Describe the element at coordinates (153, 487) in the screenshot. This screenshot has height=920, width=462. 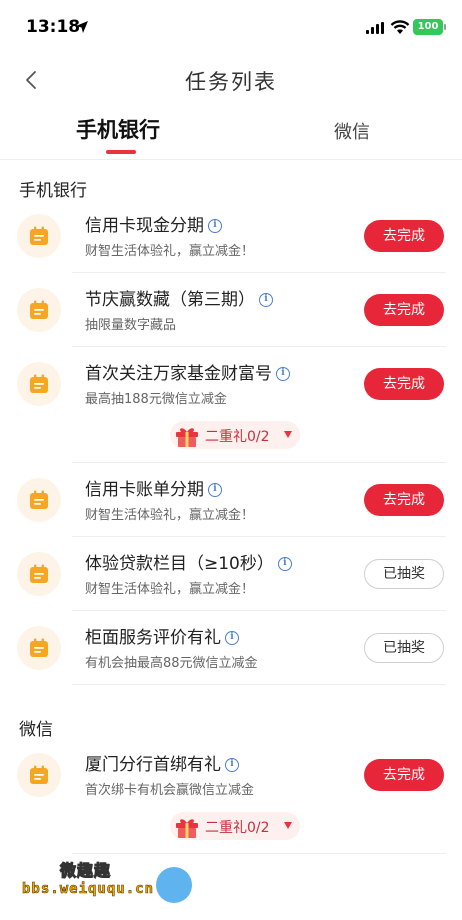
I see `task-title: 信用卡账单分期 i` at that location.